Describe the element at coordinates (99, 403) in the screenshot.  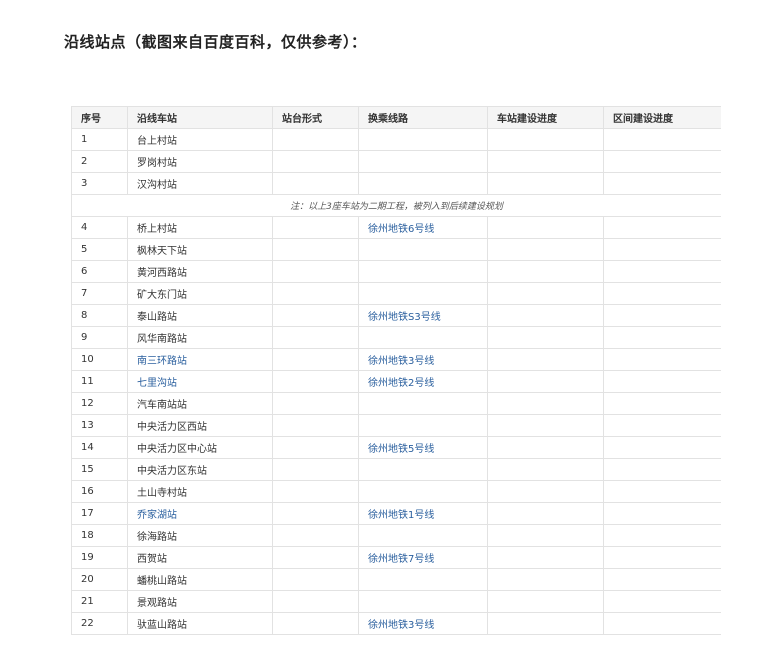
I see `row-number: 12` at that location.